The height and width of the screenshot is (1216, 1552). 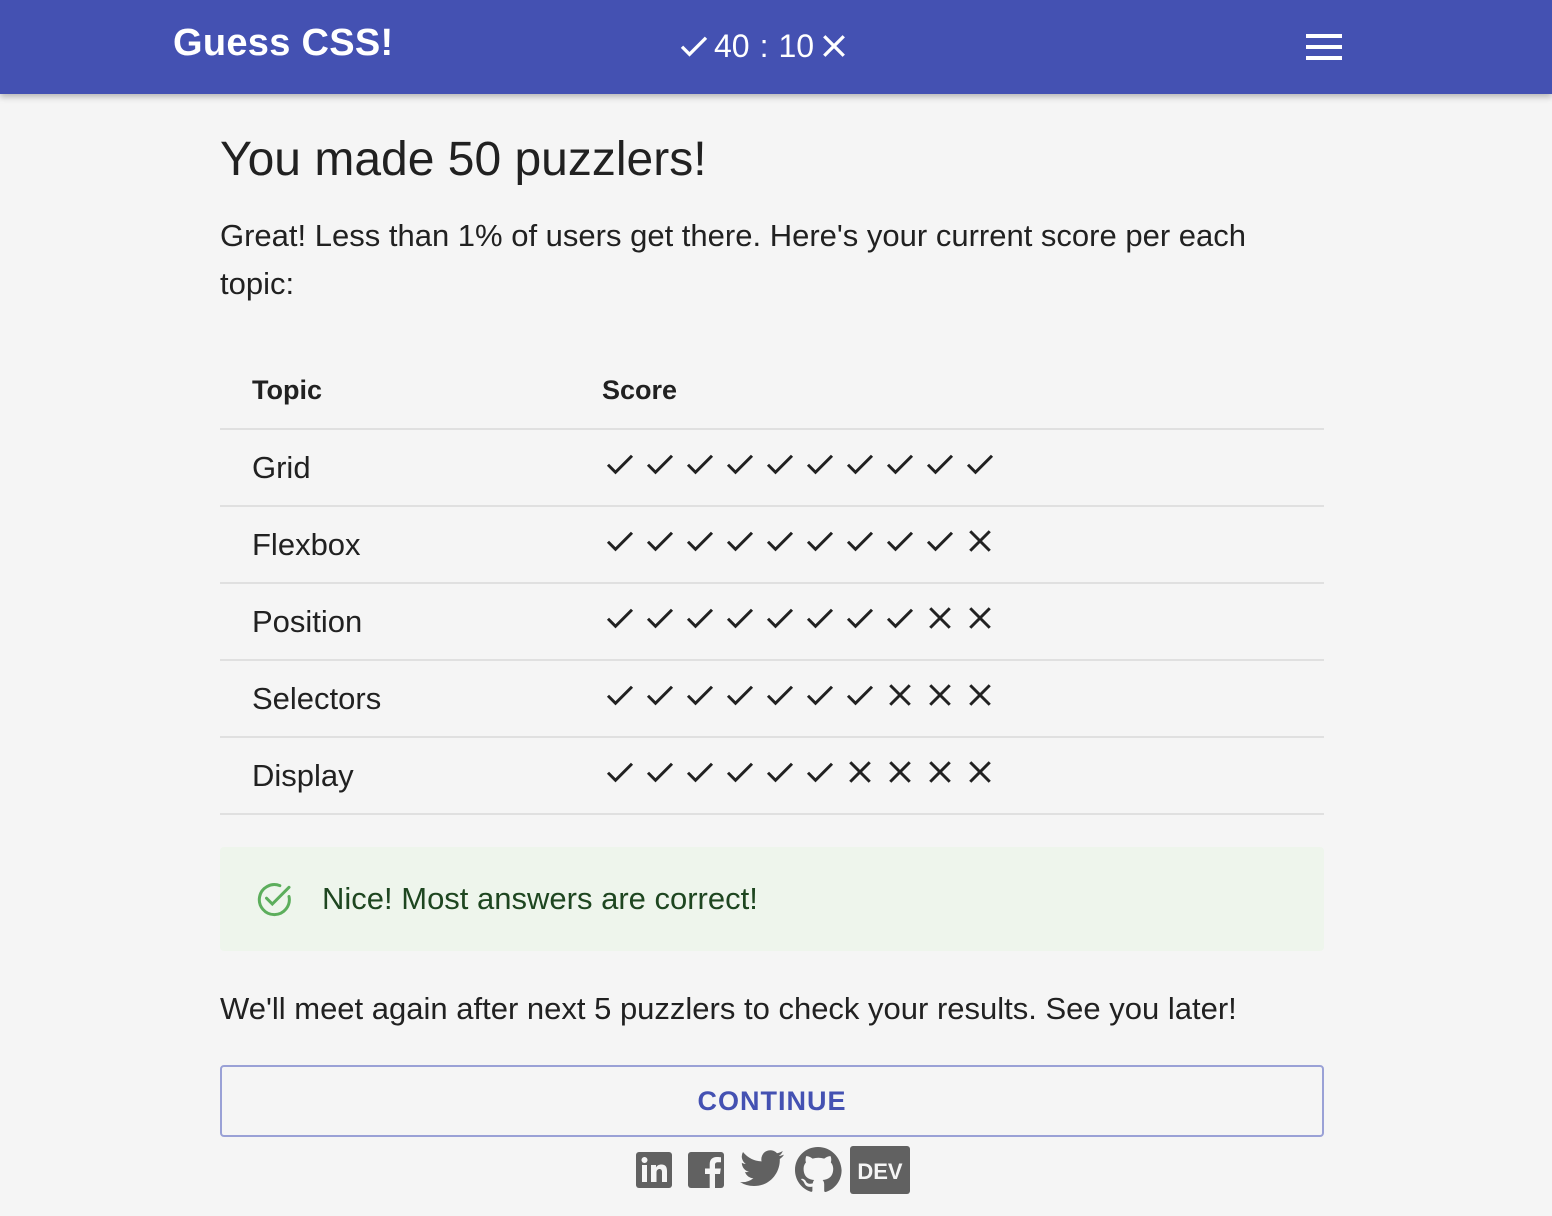 What do you see at coordinates (1324, 47) in the screenshot?
I see `hamburger-menu-icon` at bounding box center [1324, 47].